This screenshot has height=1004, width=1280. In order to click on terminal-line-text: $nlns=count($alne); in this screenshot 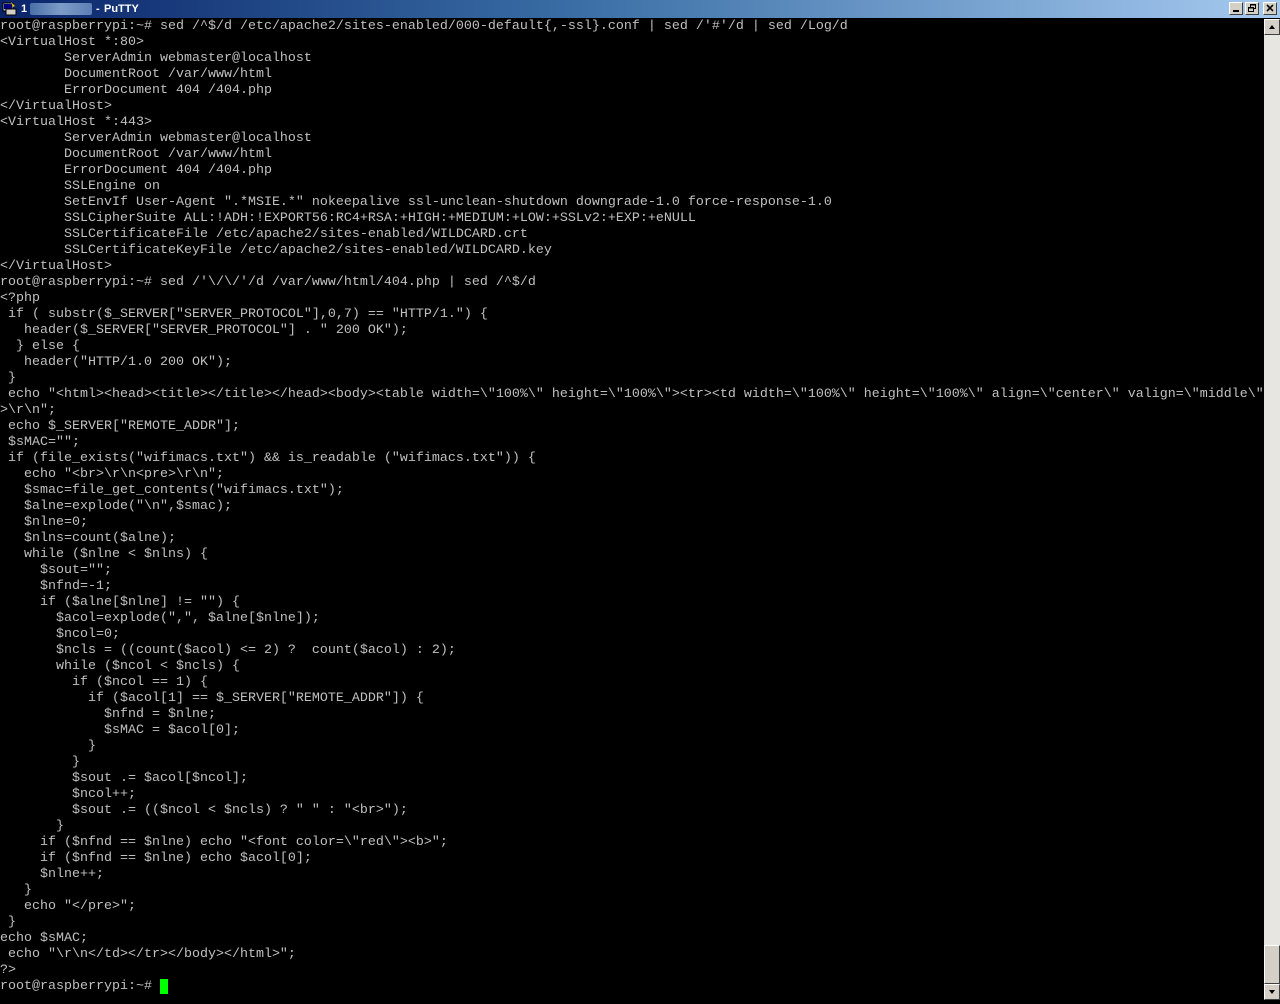, I will do `click(88, 538)`.